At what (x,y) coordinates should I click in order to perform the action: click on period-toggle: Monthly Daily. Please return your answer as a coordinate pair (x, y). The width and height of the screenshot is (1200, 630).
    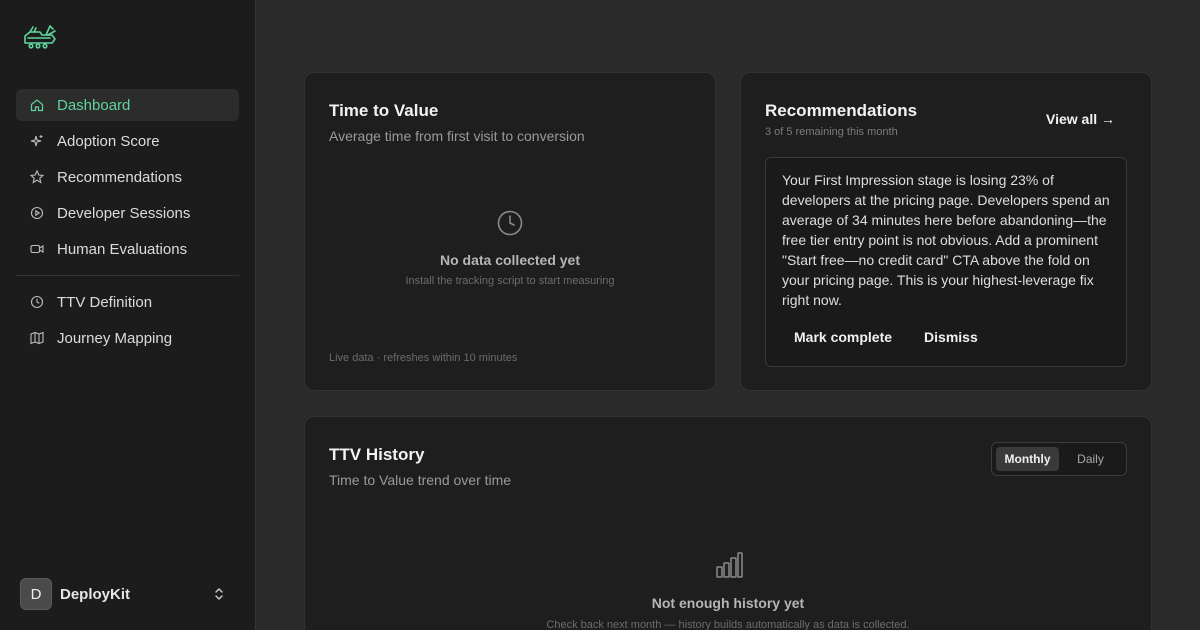
    Looking at the image, I should click on (1059, 459).